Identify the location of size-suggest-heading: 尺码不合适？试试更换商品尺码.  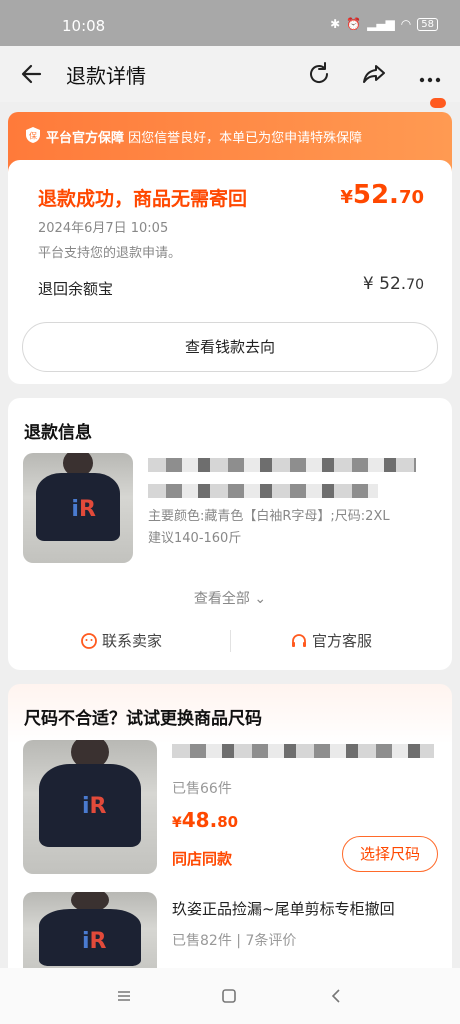
(143, 719).